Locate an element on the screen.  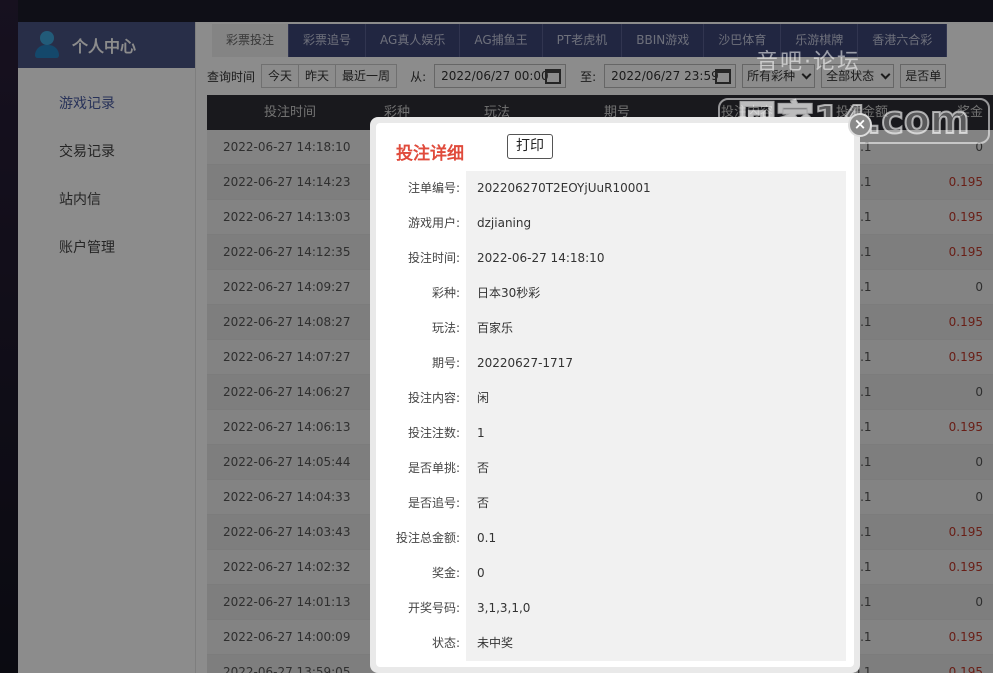
detail-label: 游戏用户: is located at coordinates (427, 223).